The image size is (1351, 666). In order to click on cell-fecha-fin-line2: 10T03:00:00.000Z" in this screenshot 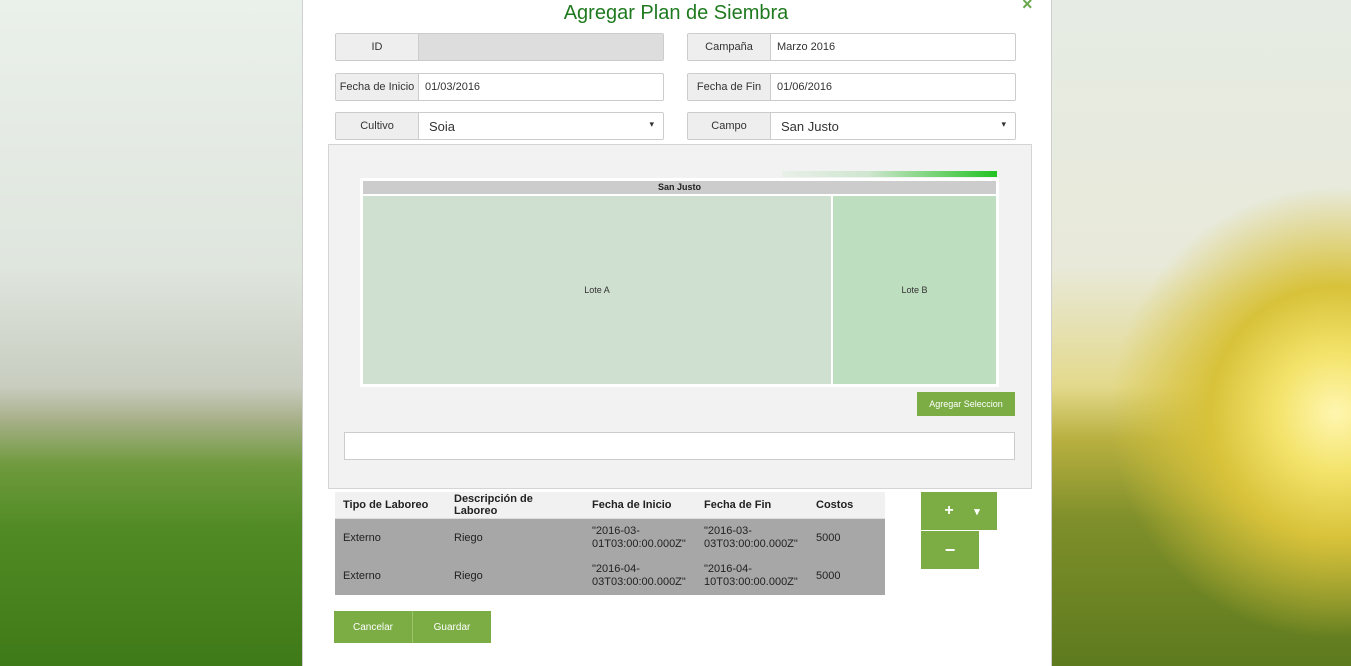, I will do `click(751, 582)`.